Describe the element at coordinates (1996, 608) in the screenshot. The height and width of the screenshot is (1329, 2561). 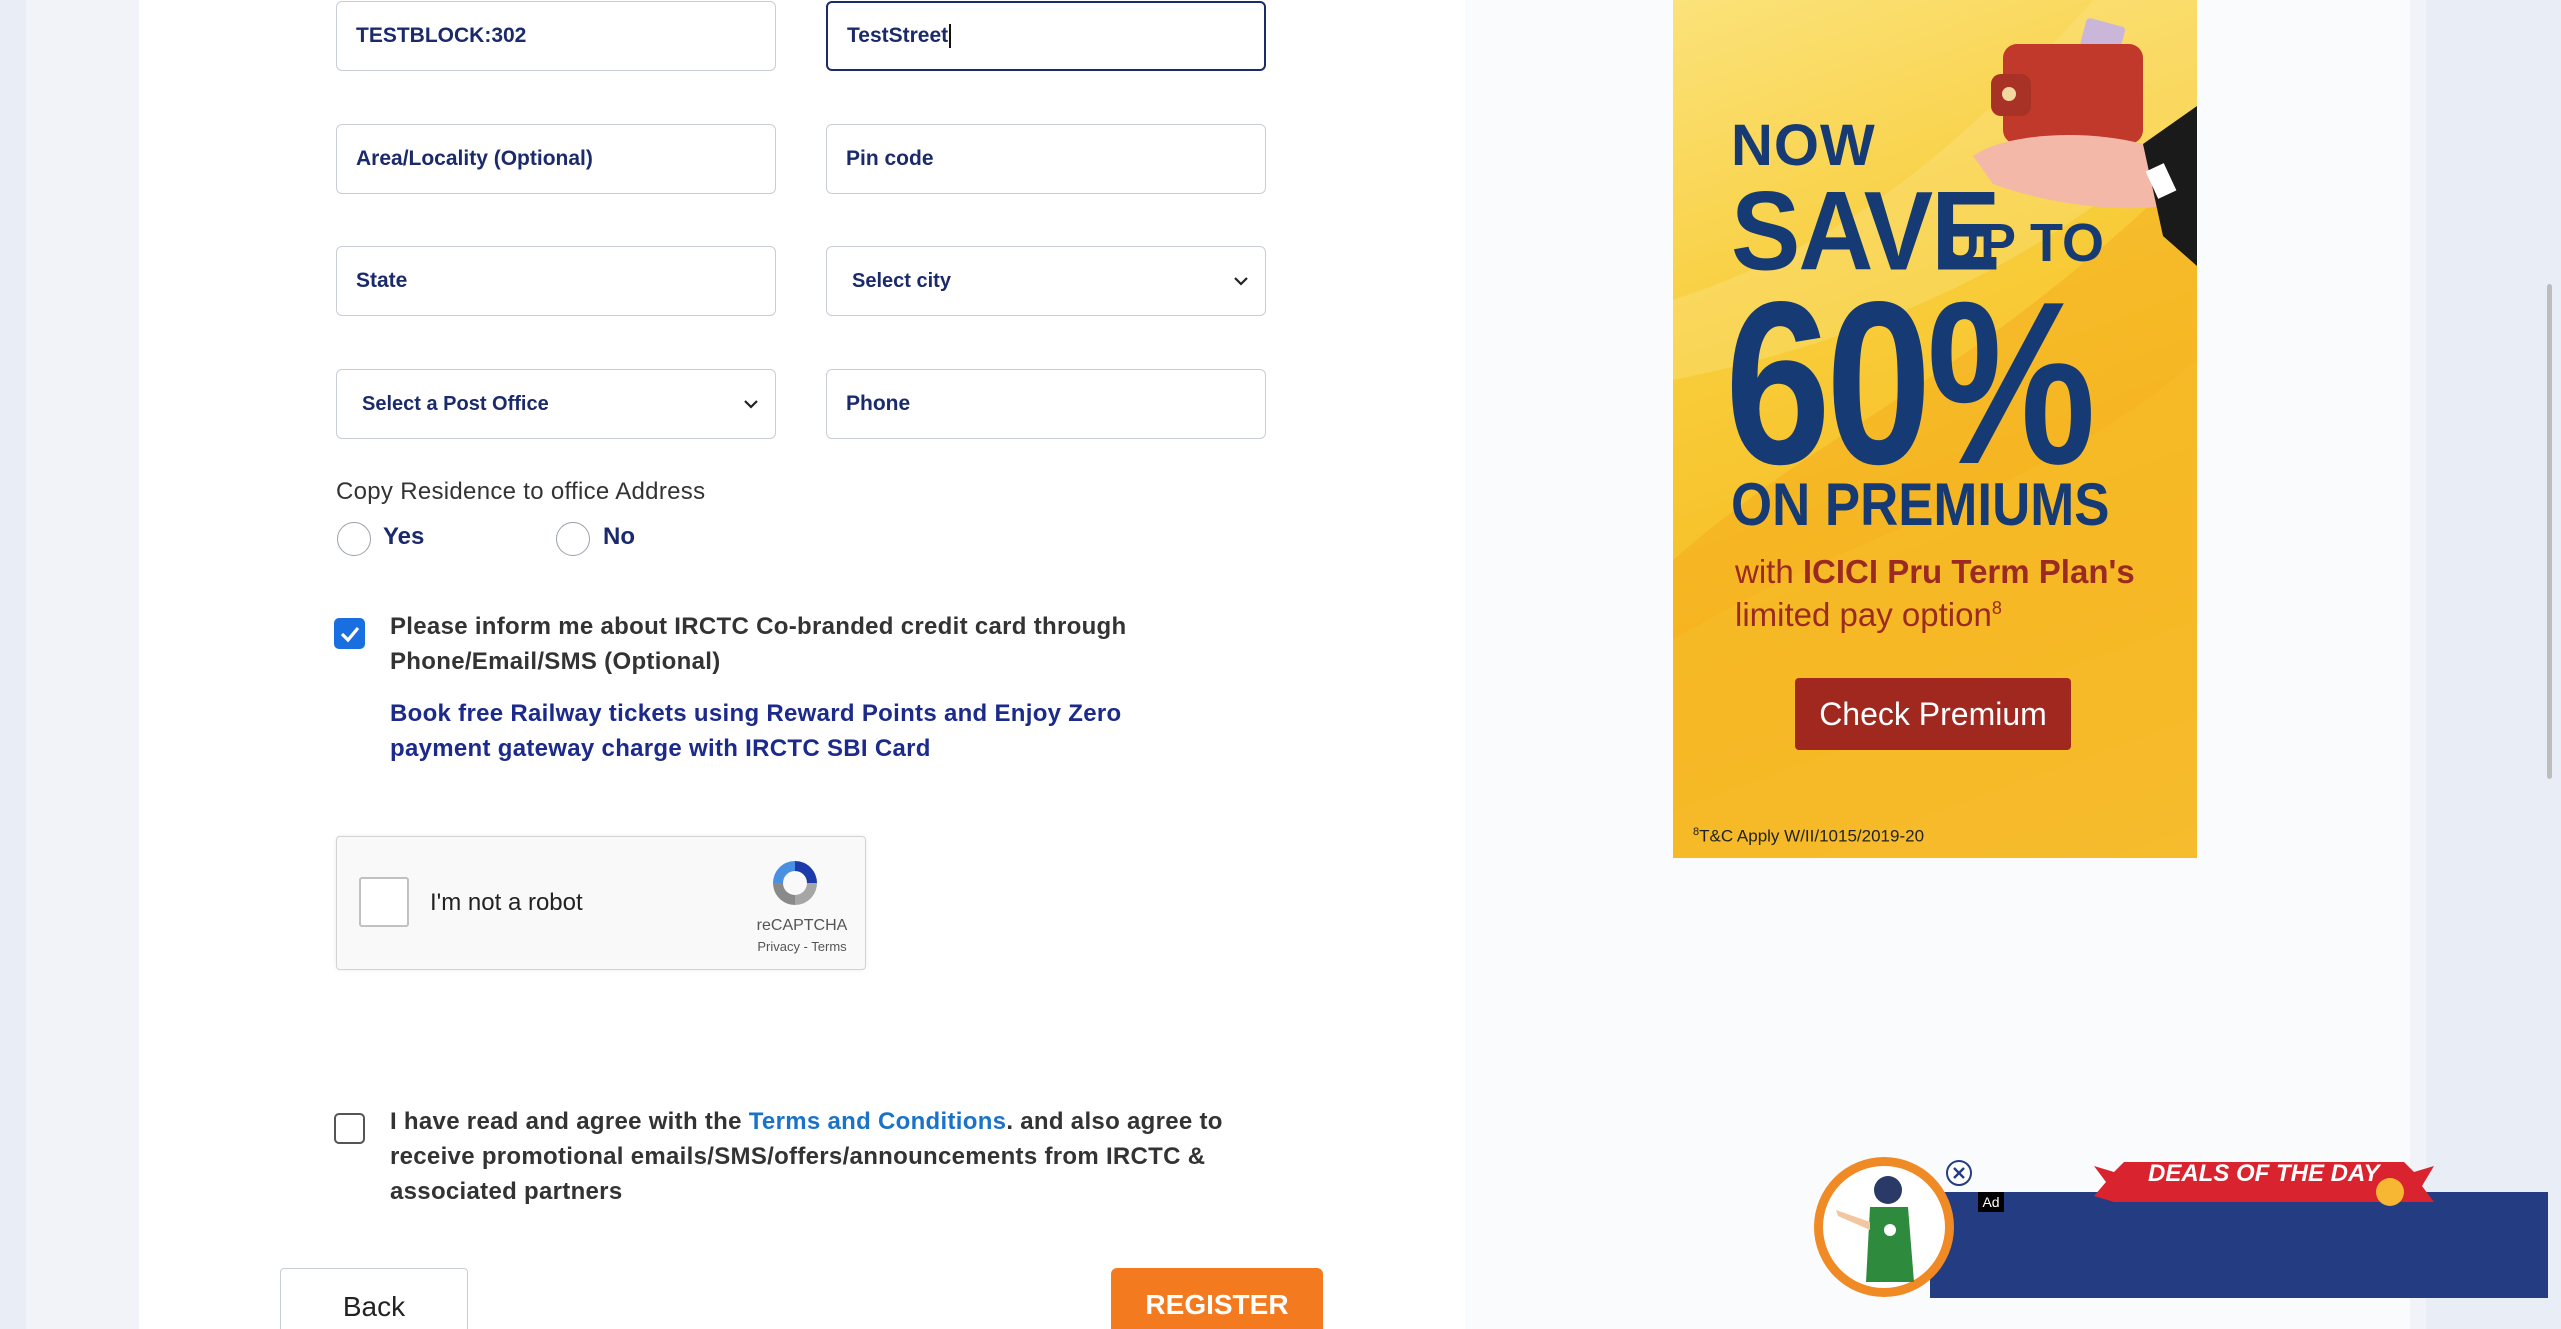
I see `ad-footnote-mark: 8` at that location.